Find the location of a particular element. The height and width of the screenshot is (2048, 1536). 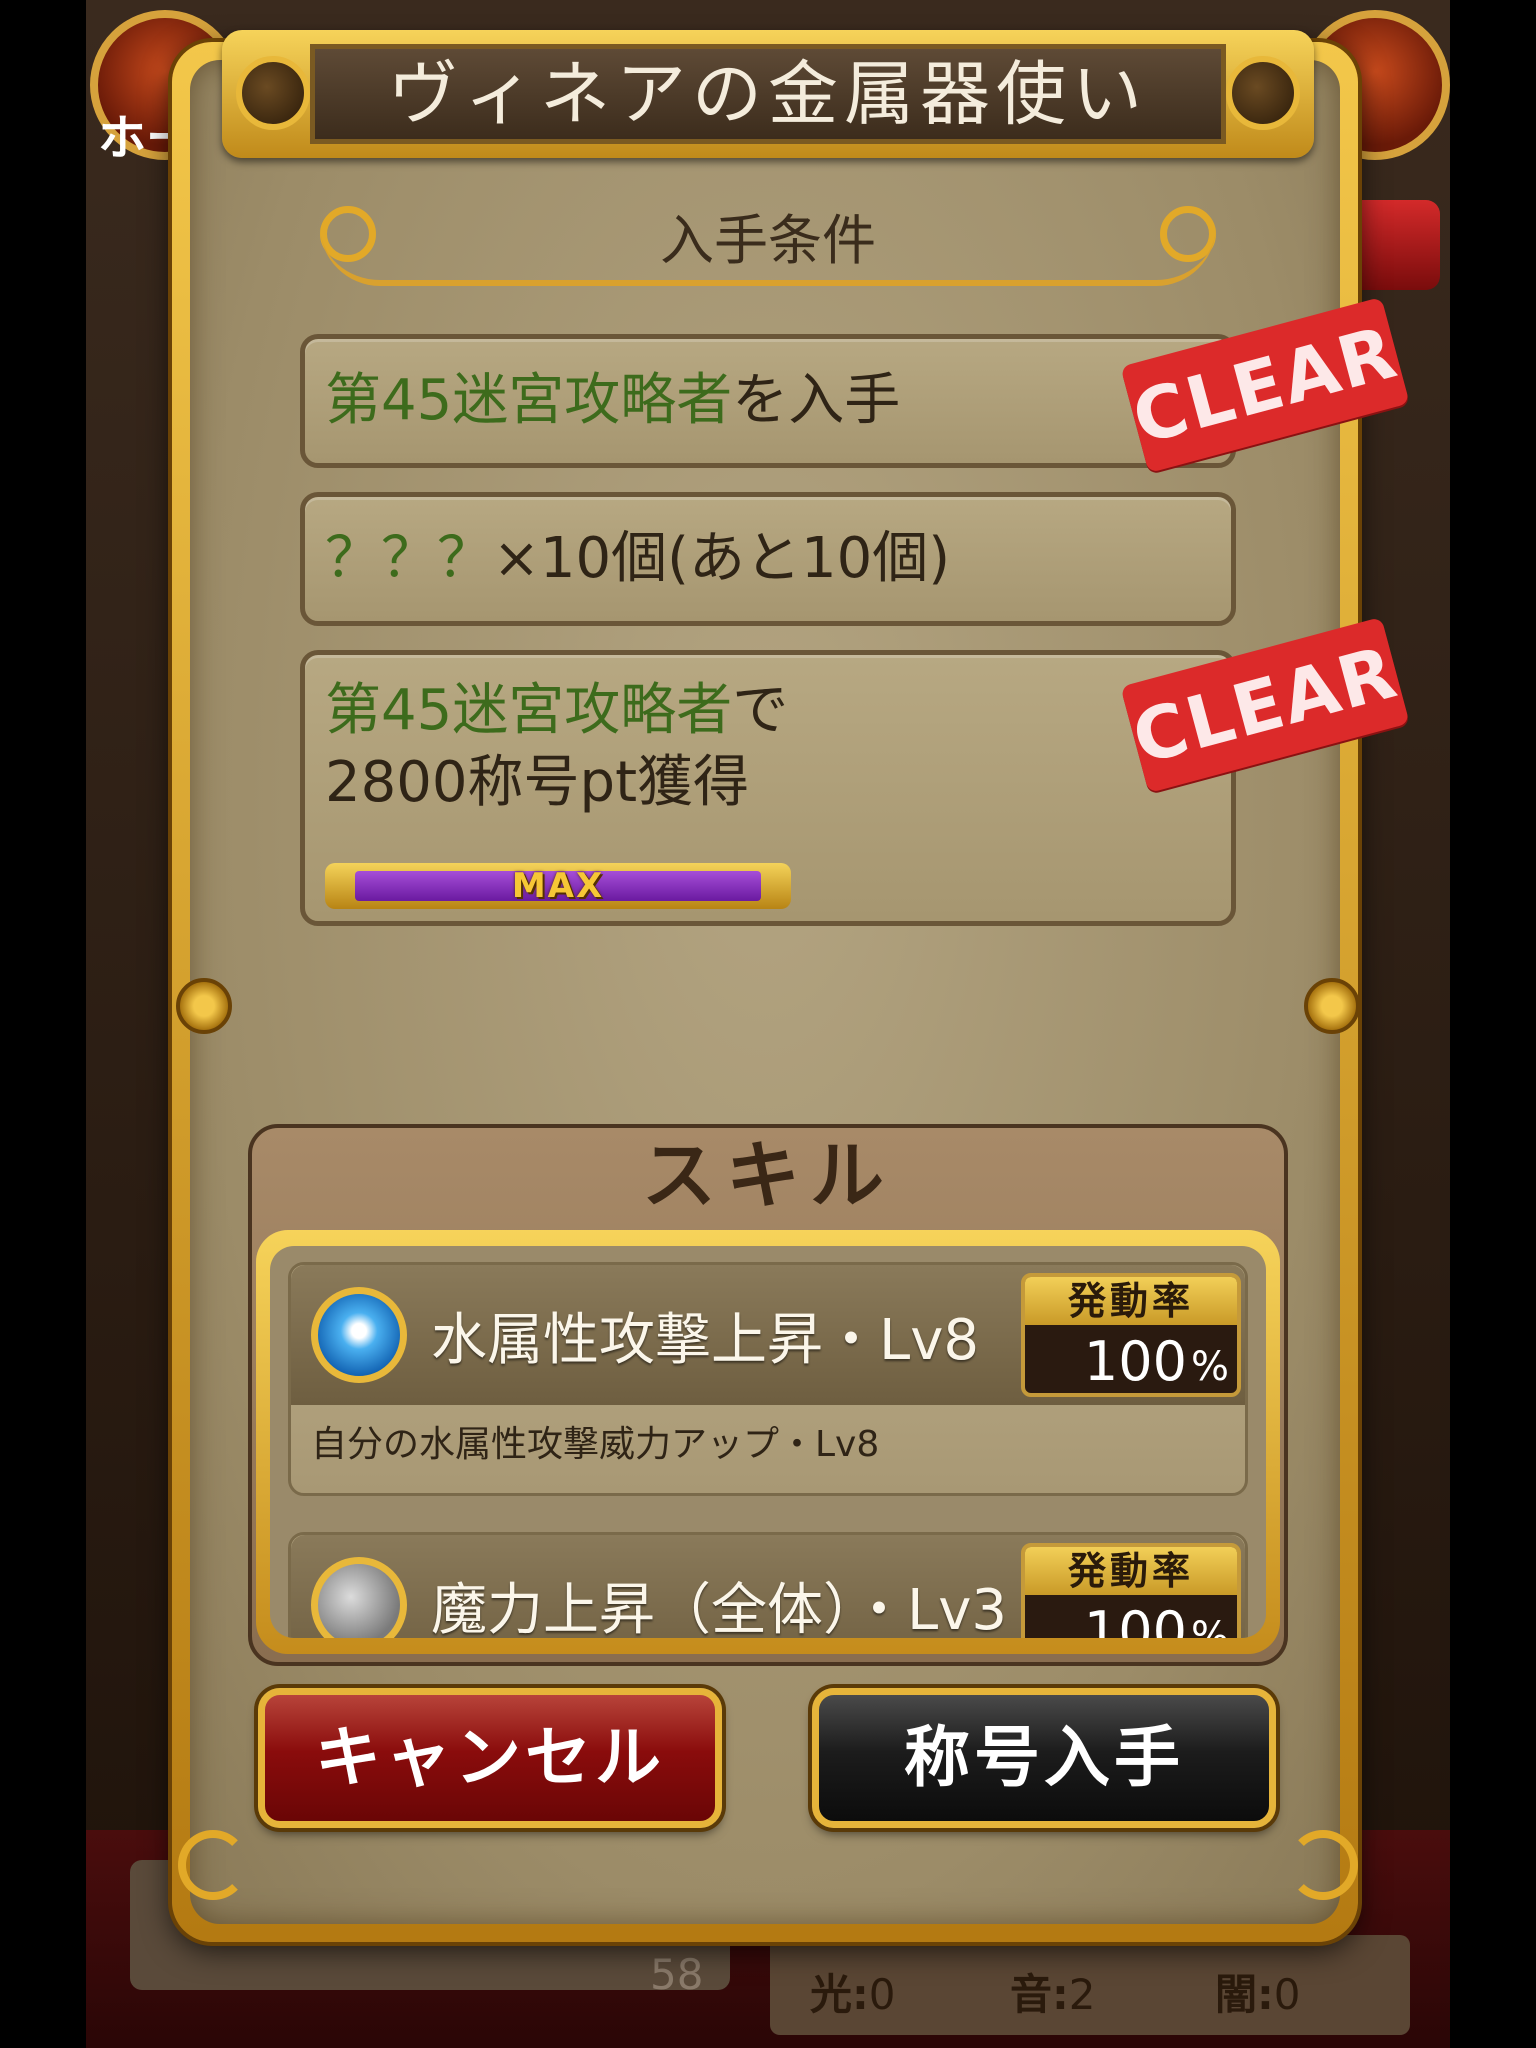

skill-name: 水属性攻撃上昇・Lv8 is located at coordinates (705, 1340).